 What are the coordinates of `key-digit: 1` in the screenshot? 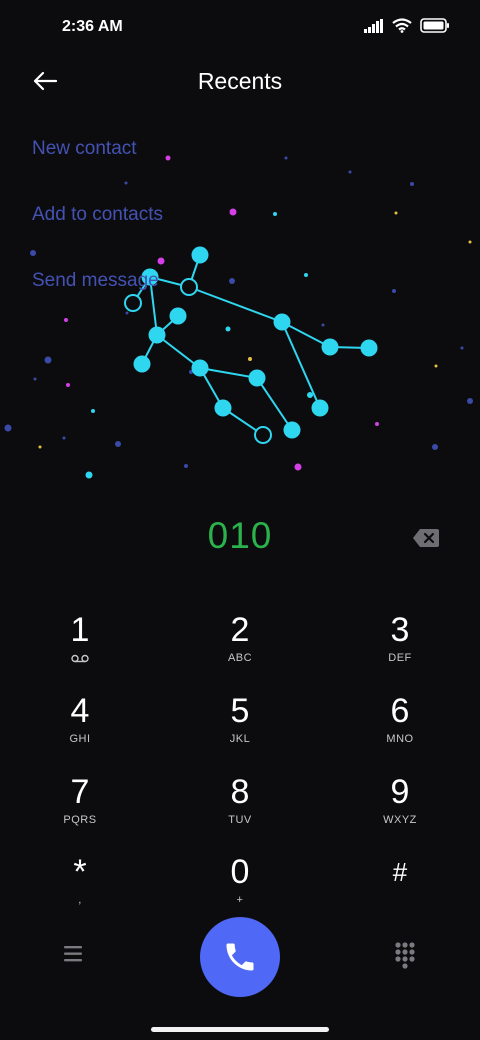 It's located at (80, 630).